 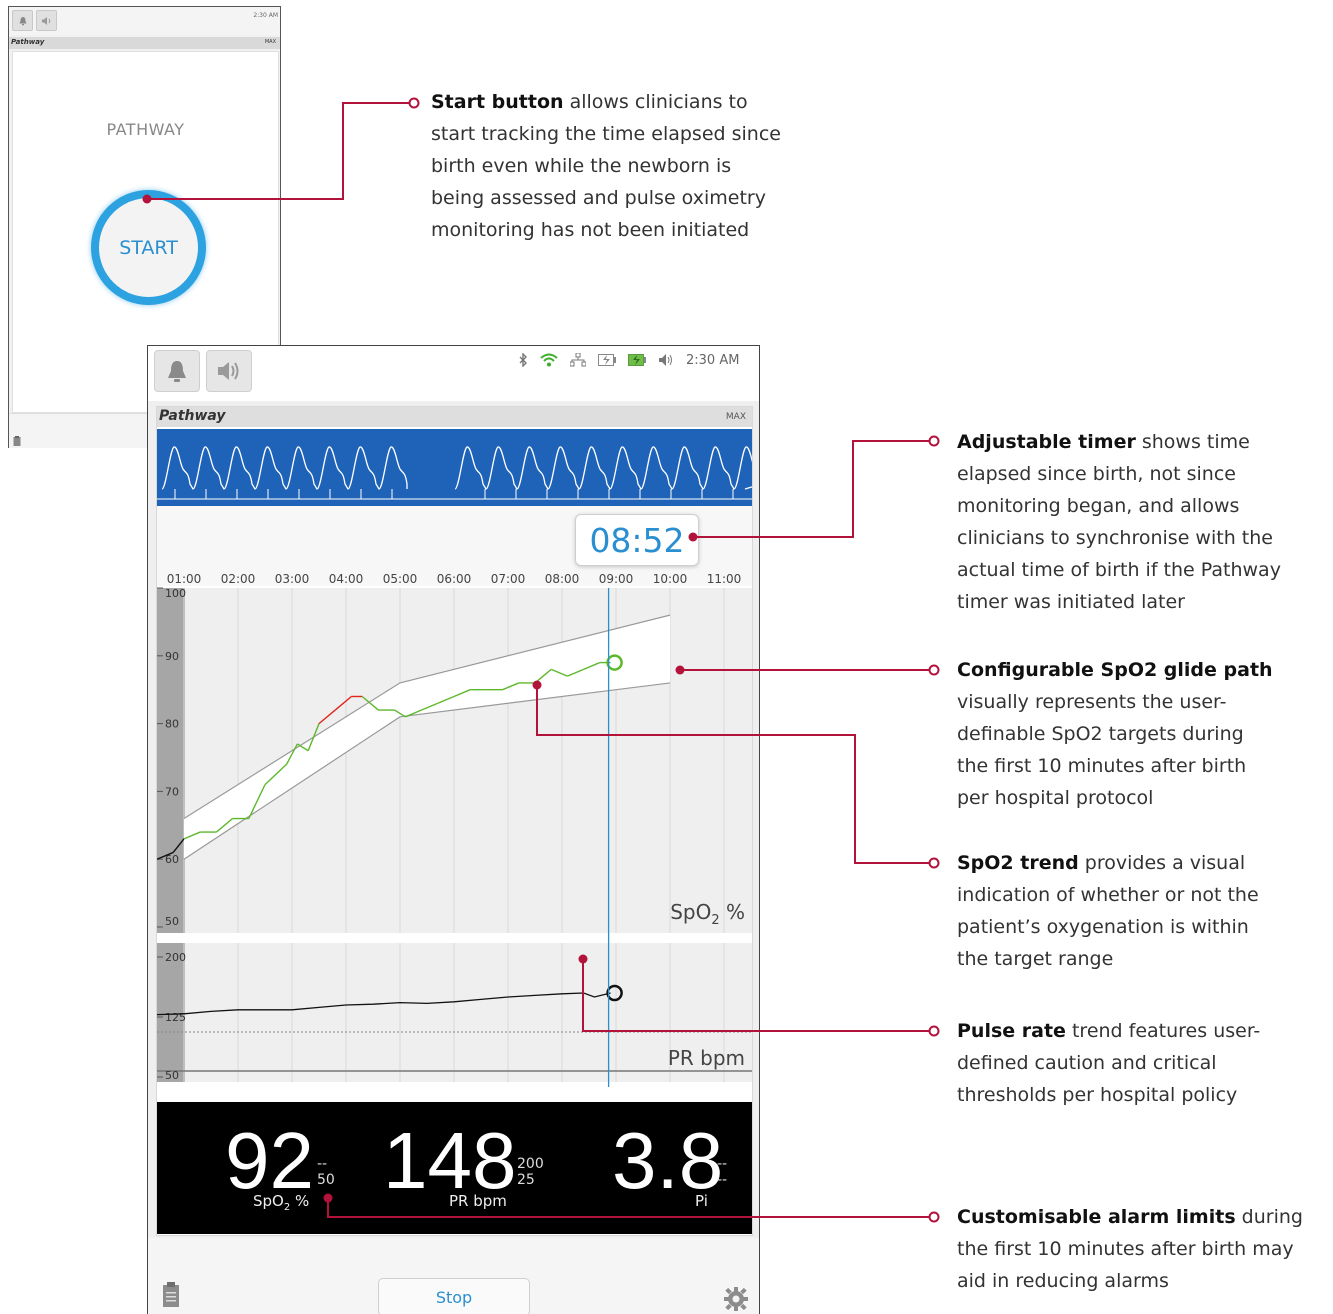 What do you see at coordinates (934, 1217) in the screenshot?
I see `callout-end-alarm` at bounding box center [934, 1217].